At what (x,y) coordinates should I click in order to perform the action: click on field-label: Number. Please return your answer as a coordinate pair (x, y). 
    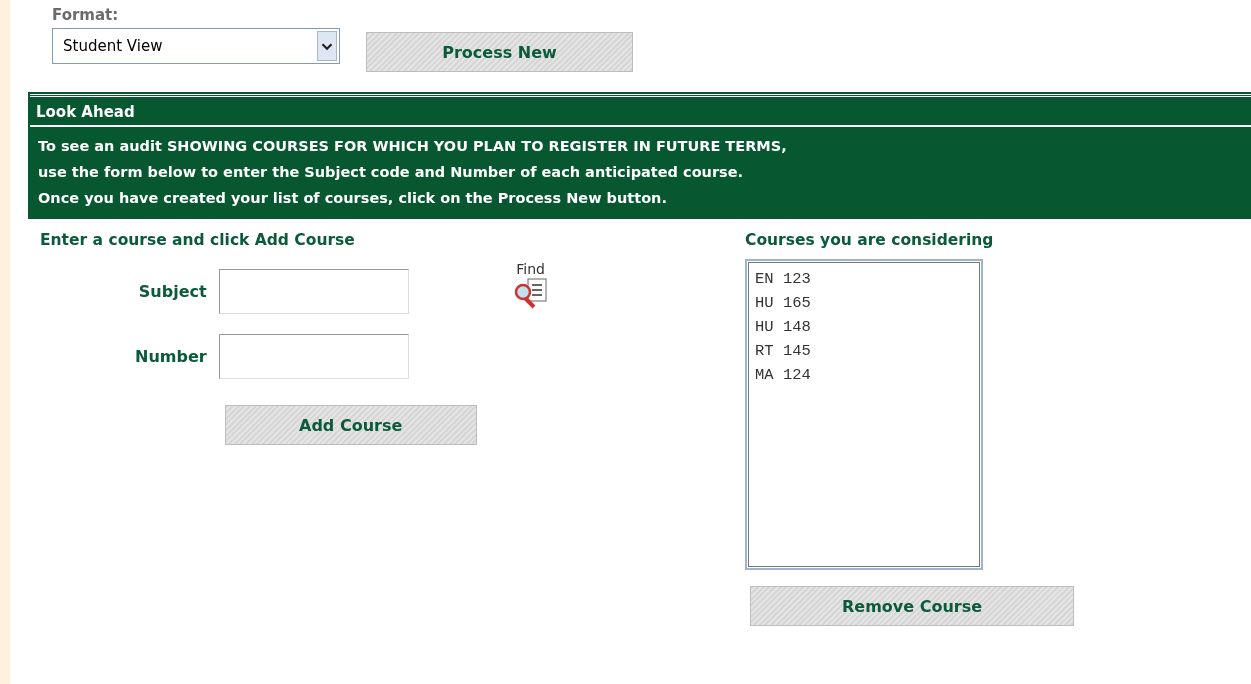
    Looking at the image, I should click on (171, 356).